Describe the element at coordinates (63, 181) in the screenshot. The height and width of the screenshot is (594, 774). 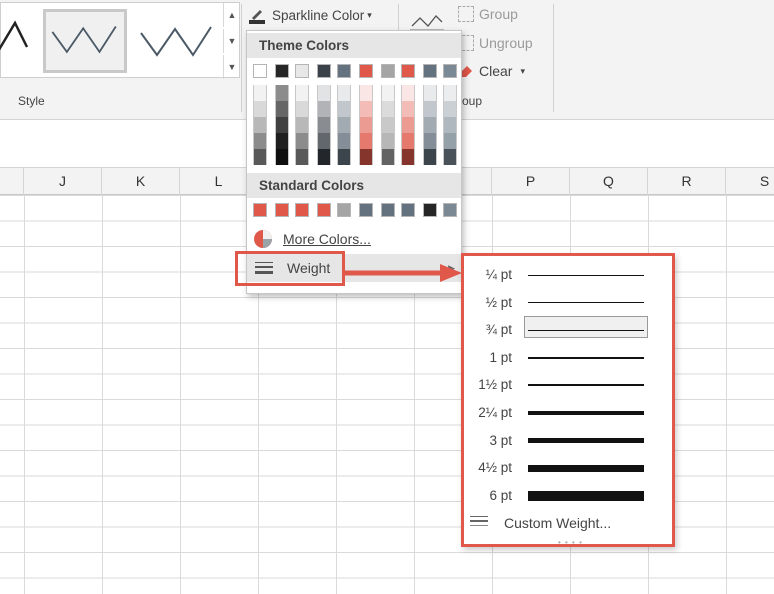
I see `column-header-j: J` at that location.